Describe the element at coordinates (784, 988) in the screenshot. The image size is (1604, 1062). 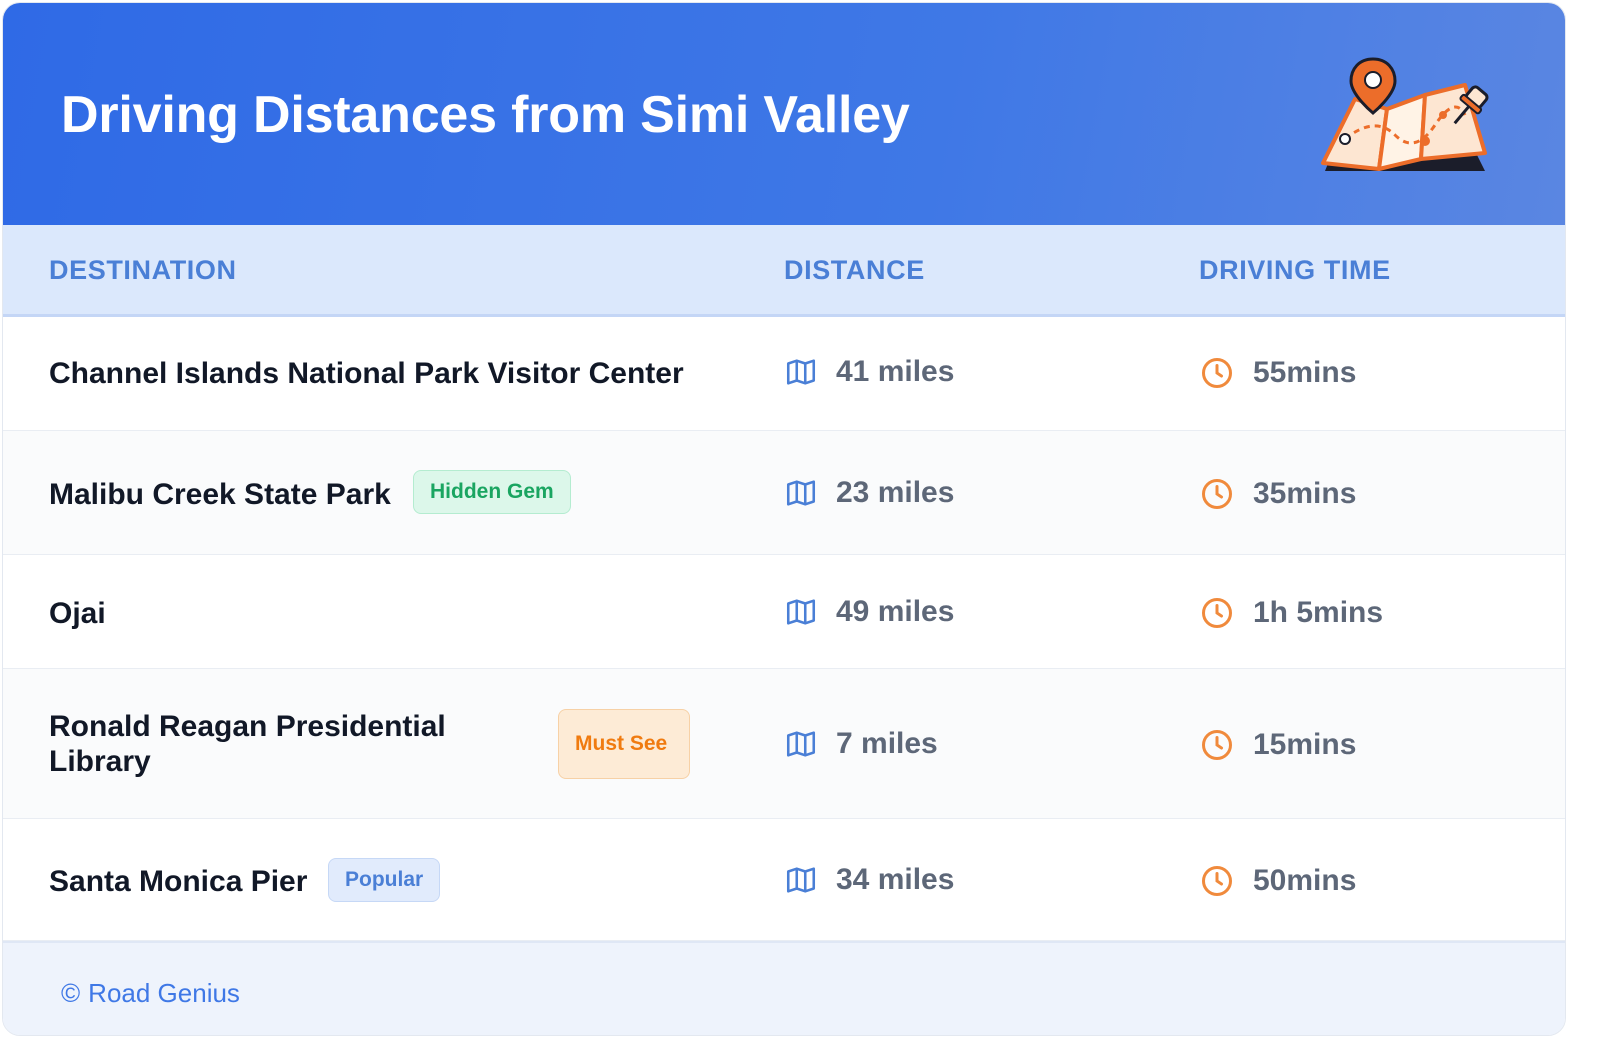
I see `card-footer: © Road Genius` at that location.